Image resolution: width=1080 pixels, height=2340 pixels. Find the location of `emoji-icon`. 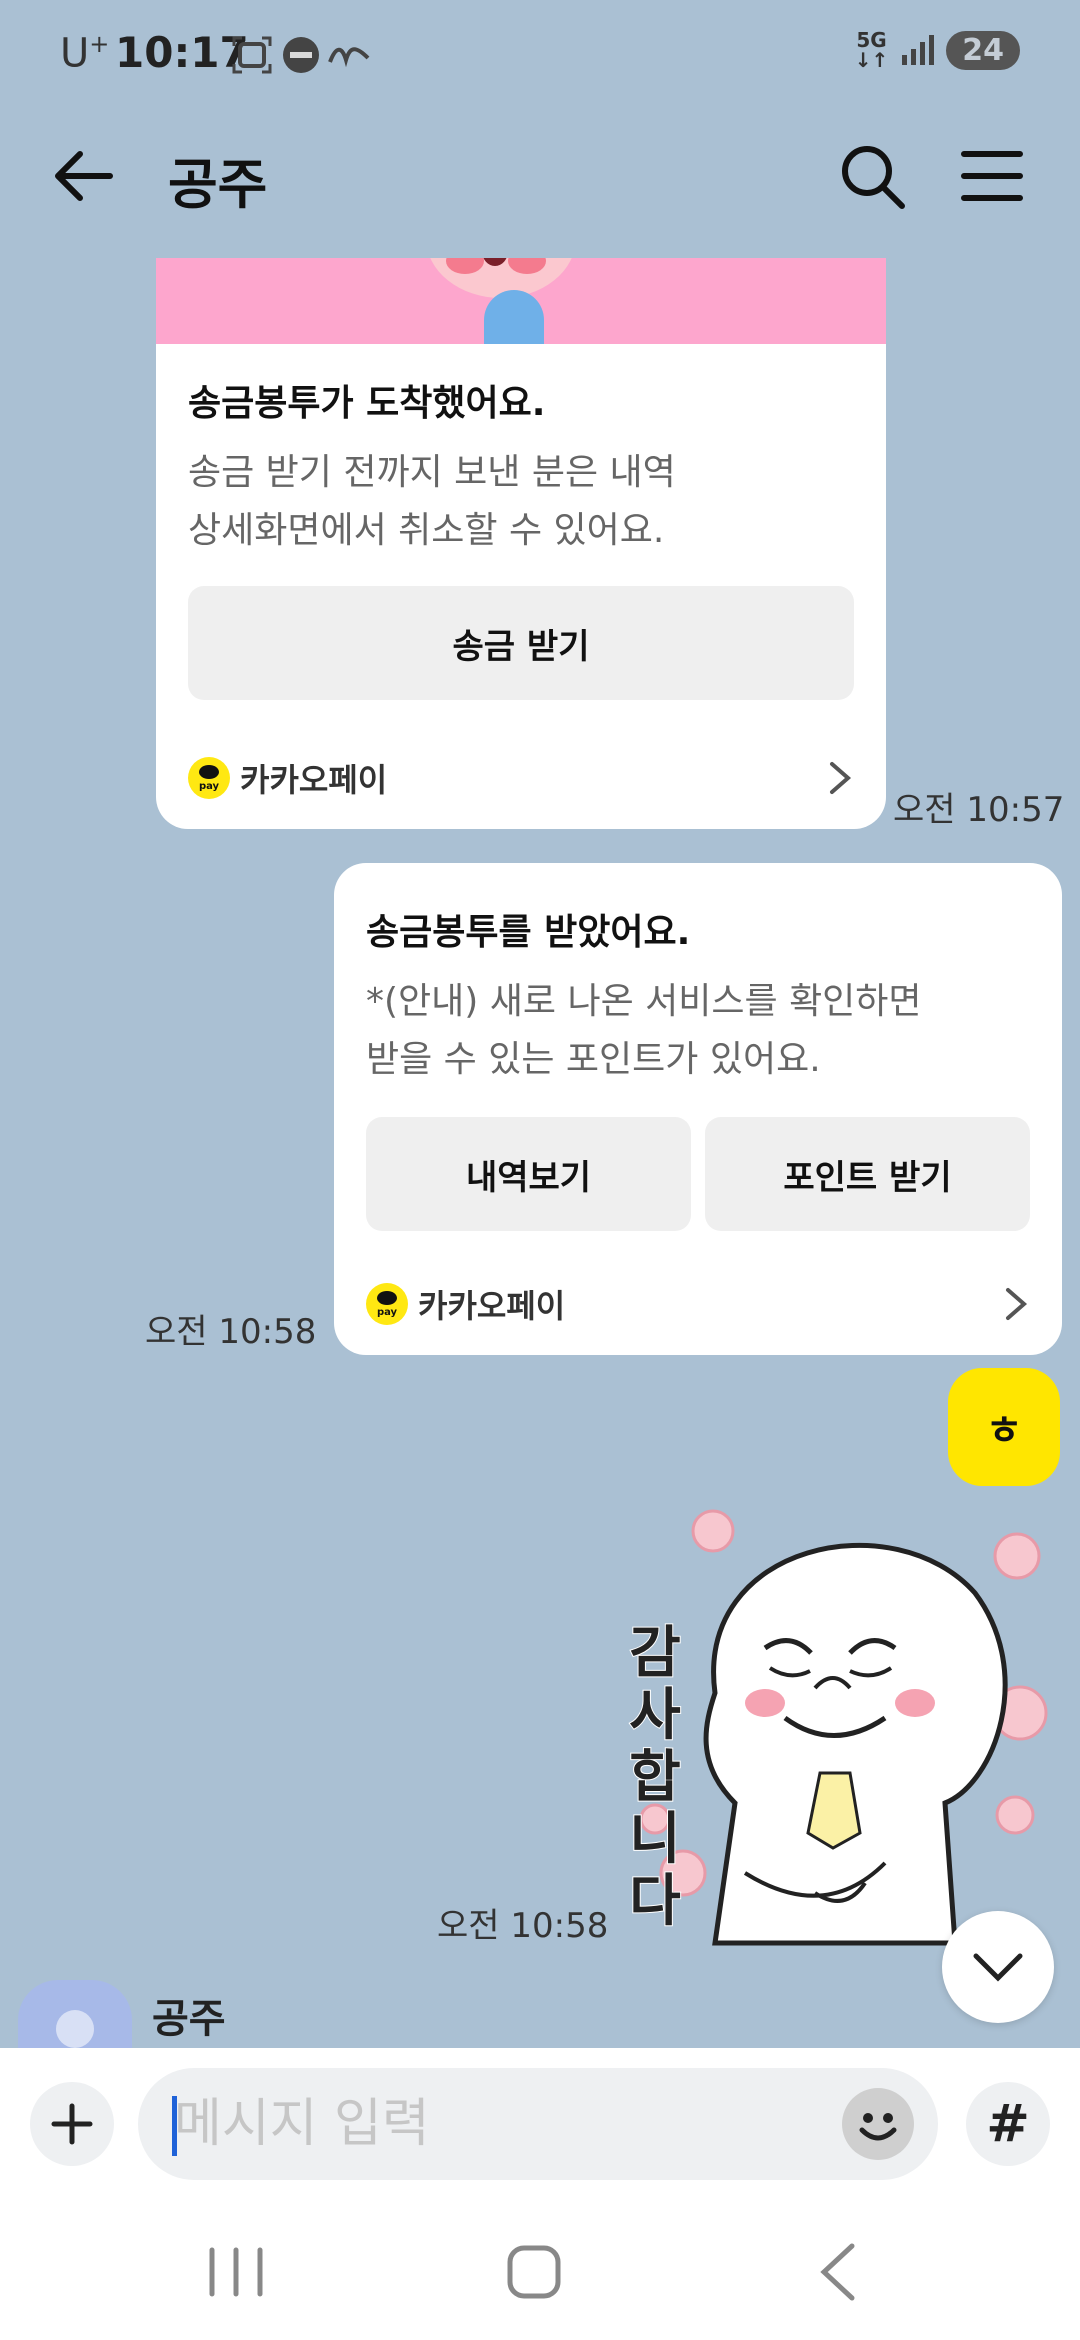

emoji-icon is located at coordinates (878, 2124).